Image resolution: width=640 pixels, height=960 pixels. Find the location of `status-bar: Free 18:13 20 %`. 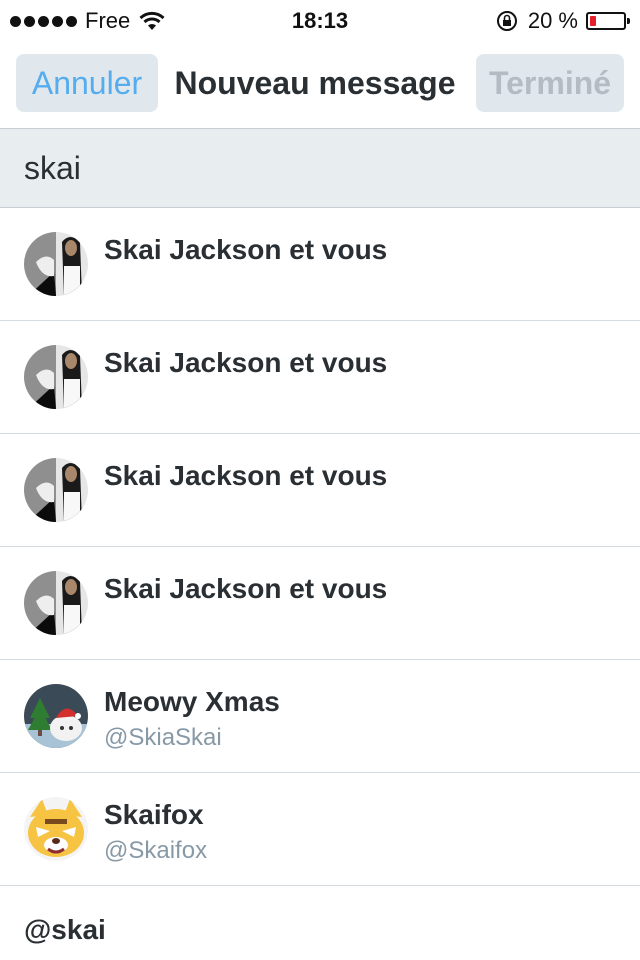

status-bar: Free 18:13 20 % is located at coordinates (320, 20).